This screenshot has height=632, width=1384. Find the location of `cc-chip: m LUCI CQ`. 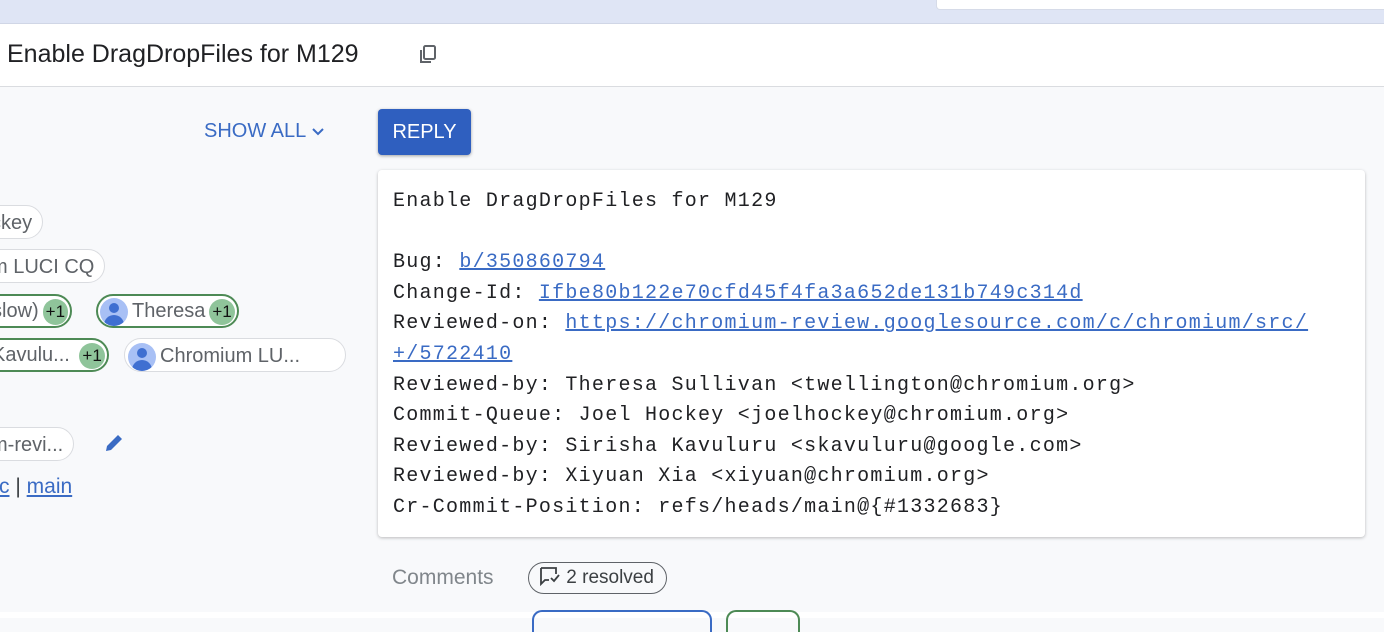

cc-chip: m LUCI CQ is located at coordinates (53, 266).